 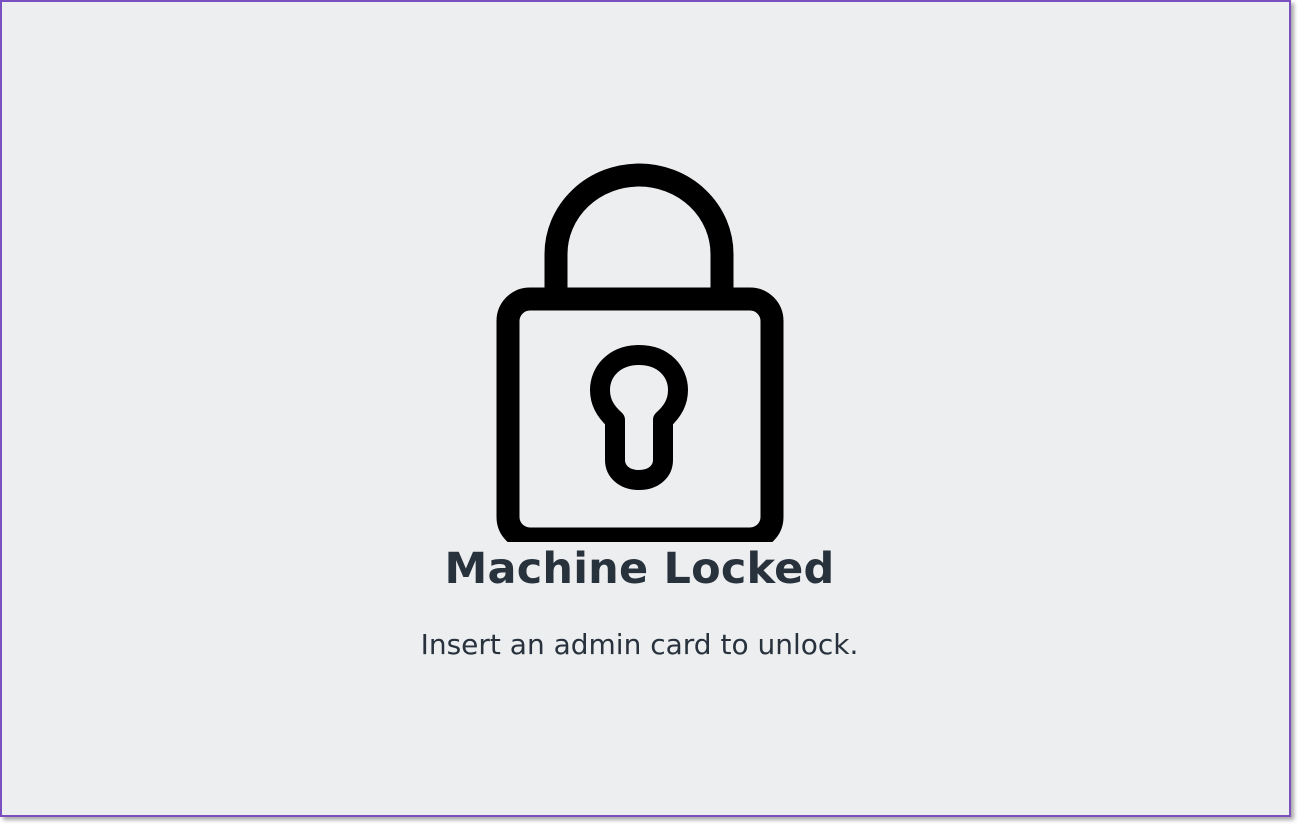 I want to click on lock-icon, so click(x=640, y=352).